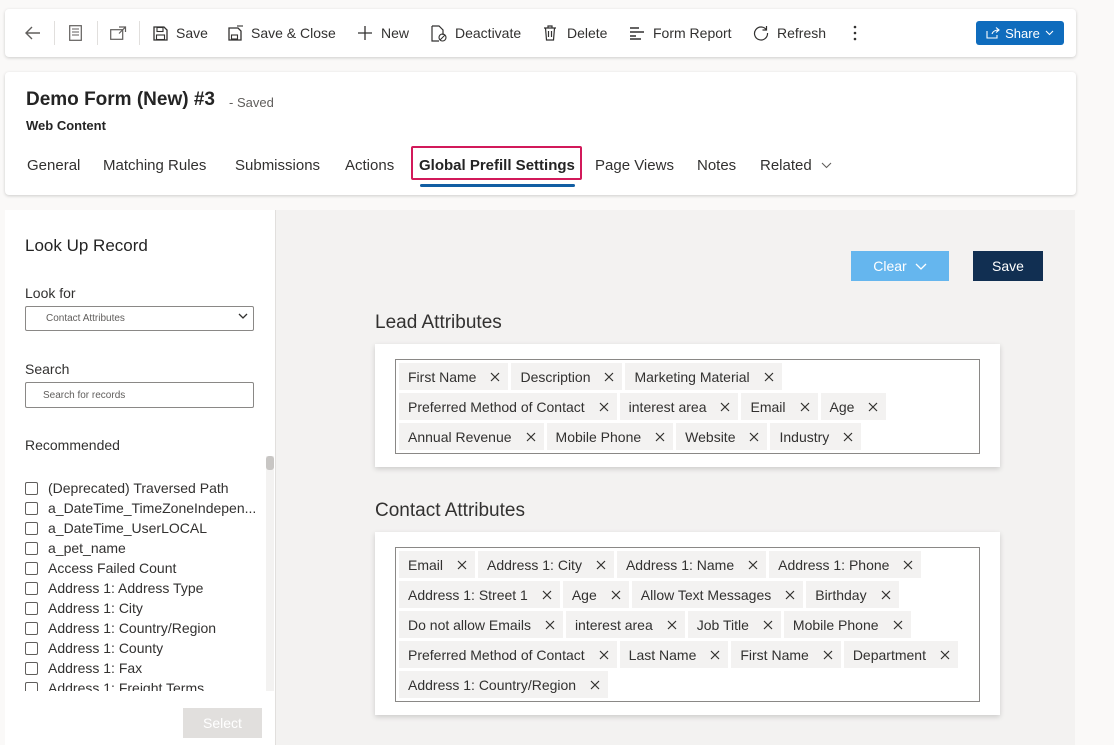 The height and width of the screenshot is (745, 1114). Describe the element at coordinates (722, 624) in the screenshot. I see `attribute-tag-label: Job Title` at that location.